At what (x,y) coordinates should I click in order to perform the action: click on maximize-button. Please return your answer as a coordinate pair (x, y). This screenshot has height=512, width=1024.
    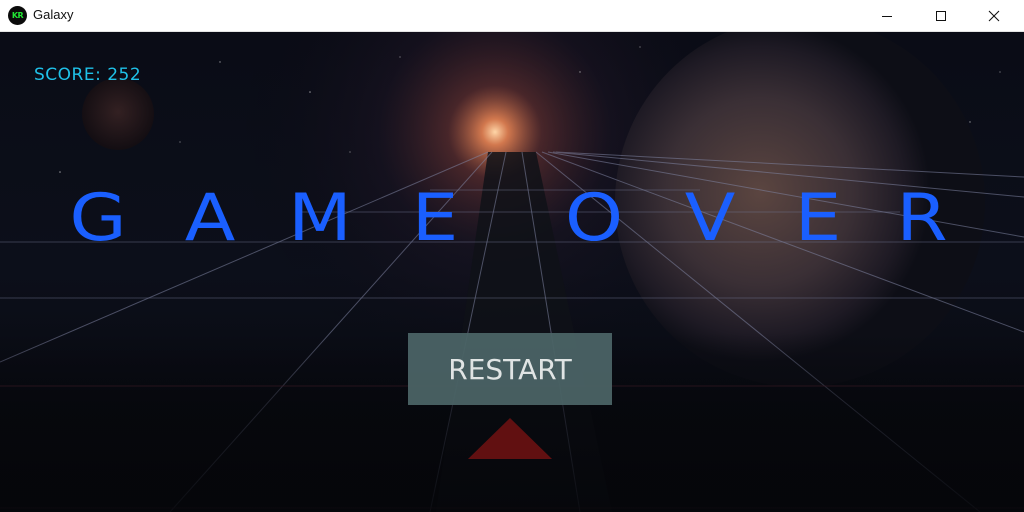
    Looking at the image, I should click on (941, 15).